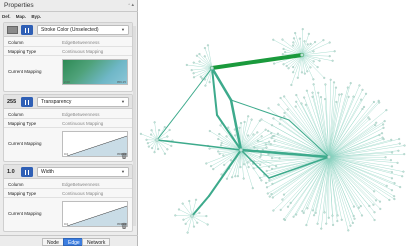  What do you see at coordinates (83, 30) in the screenshot?
I see `property-dropdown: Stroke Color (Unselected)▼` at bounding box center [83, 30].